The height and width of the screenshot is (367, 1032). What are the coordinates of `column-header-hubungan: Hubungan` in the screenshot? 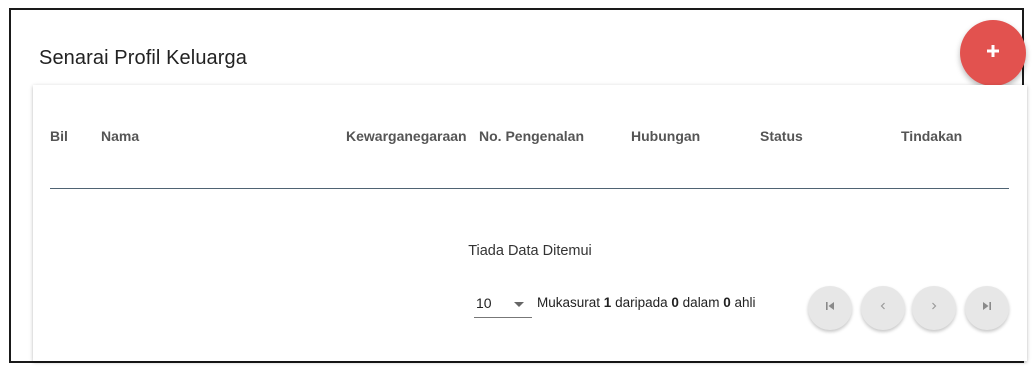 It's located at (665, 136).